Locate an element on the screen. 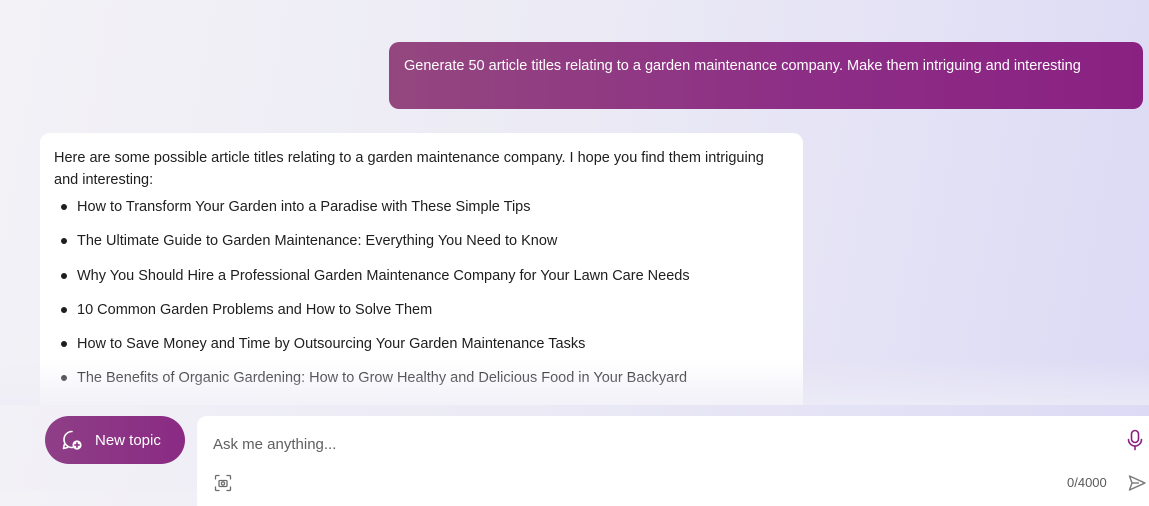 The height and width of the screenshot is (506, 1149). new-topic-label: New topic is located at coordinates (128, 440).